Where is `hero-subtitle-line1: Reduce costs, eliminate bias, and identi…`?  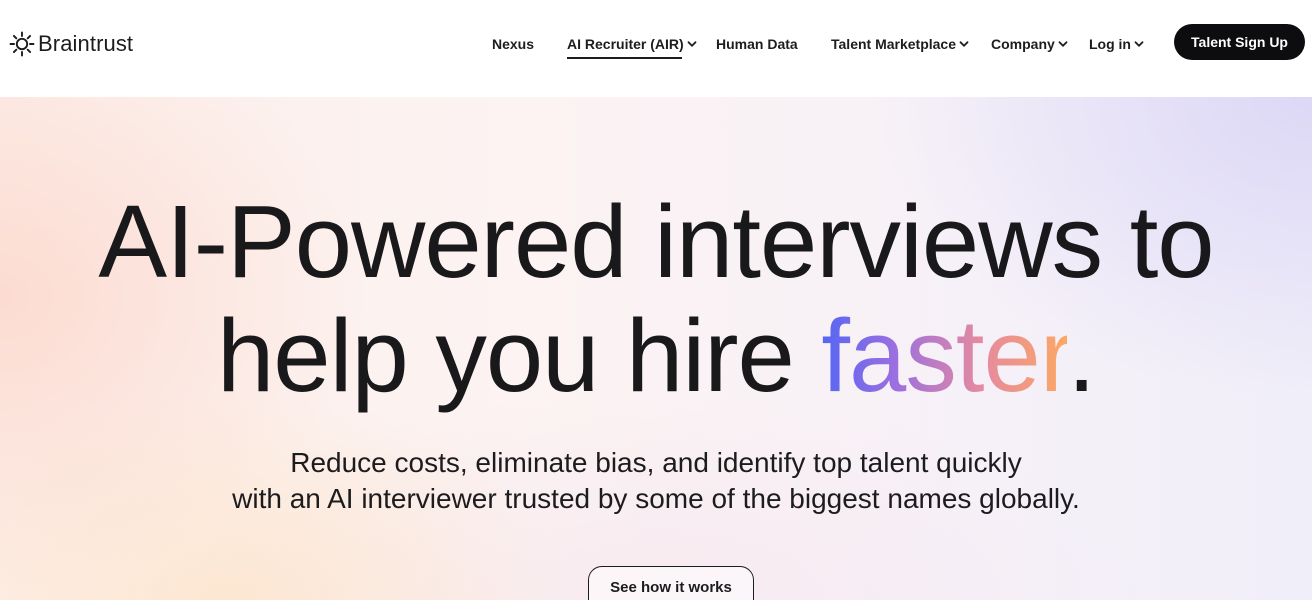
hero-subtitle-line1: Reduce costs, eliminate bias, and identi… is located at coordinates (656, 462).